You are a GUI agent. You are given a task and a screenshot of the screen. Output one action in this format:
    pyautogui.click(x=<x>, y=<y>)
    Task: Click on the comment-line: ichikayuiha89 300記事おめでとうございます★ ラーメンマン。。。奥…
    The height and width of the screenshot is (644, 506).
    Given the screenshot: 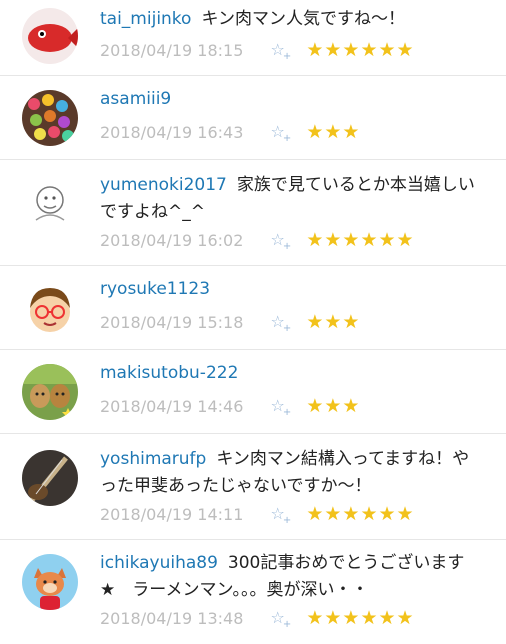 What is the action you would take?
    pyautogui.click(x=289, y=577)
    